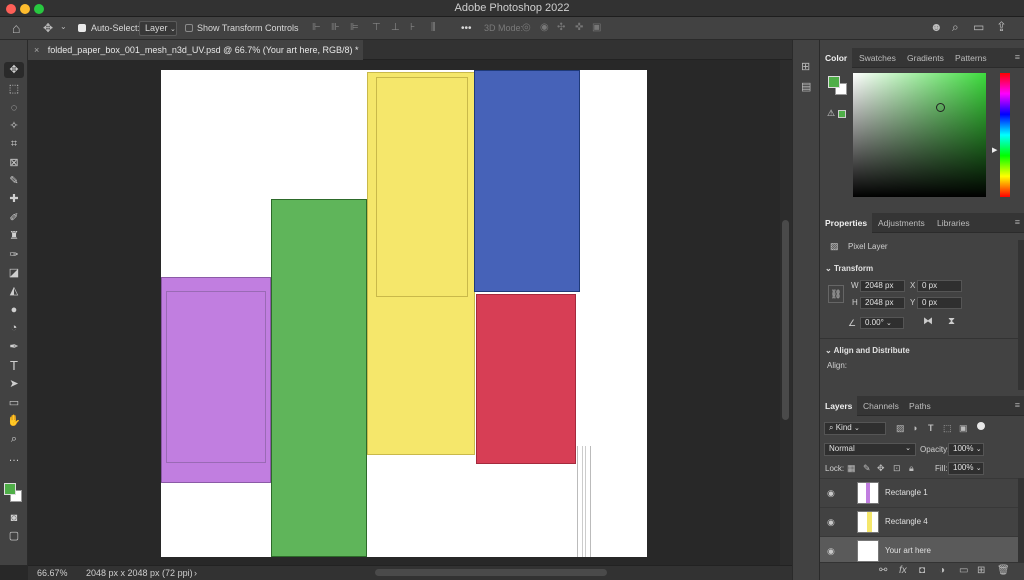 This screenshot has height=580, width=1024. I want to click on align-center-icon: ⊪, so click(335, 27).